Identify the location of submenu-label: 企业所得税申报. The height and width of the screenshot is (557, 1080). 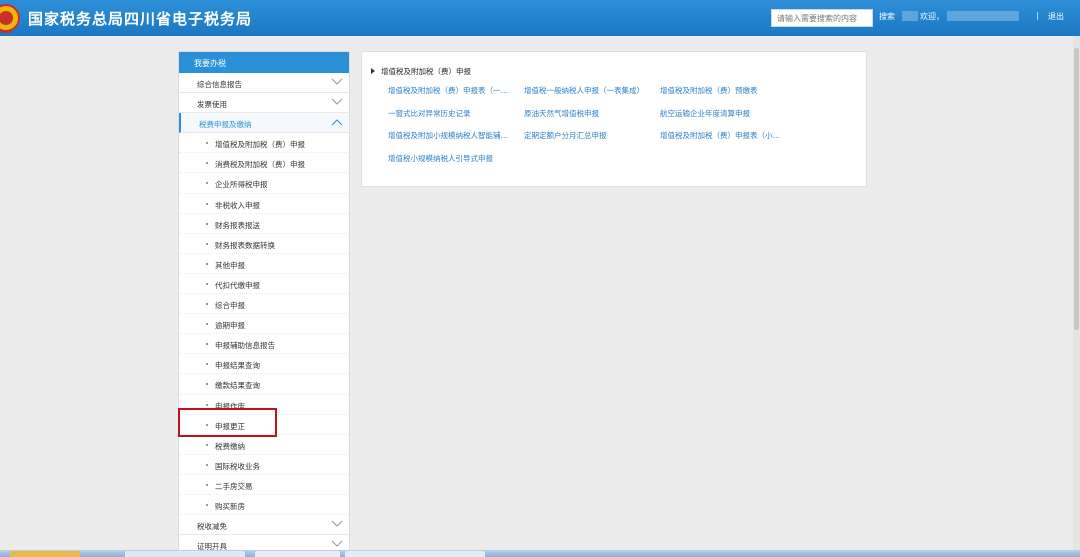
(241, 185).